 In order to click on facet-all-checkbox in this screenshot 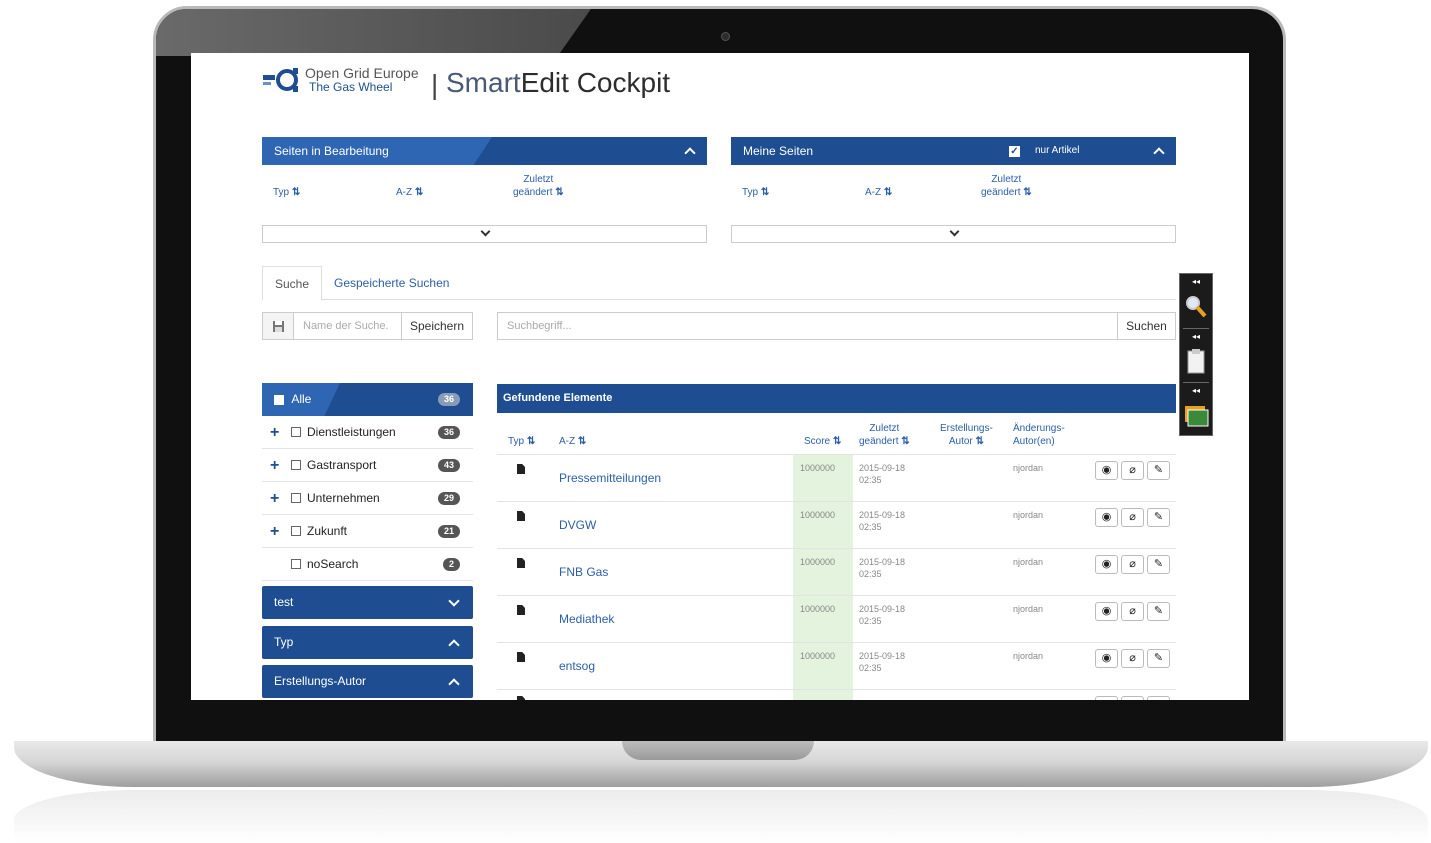, I will do `click(279, 399)`.